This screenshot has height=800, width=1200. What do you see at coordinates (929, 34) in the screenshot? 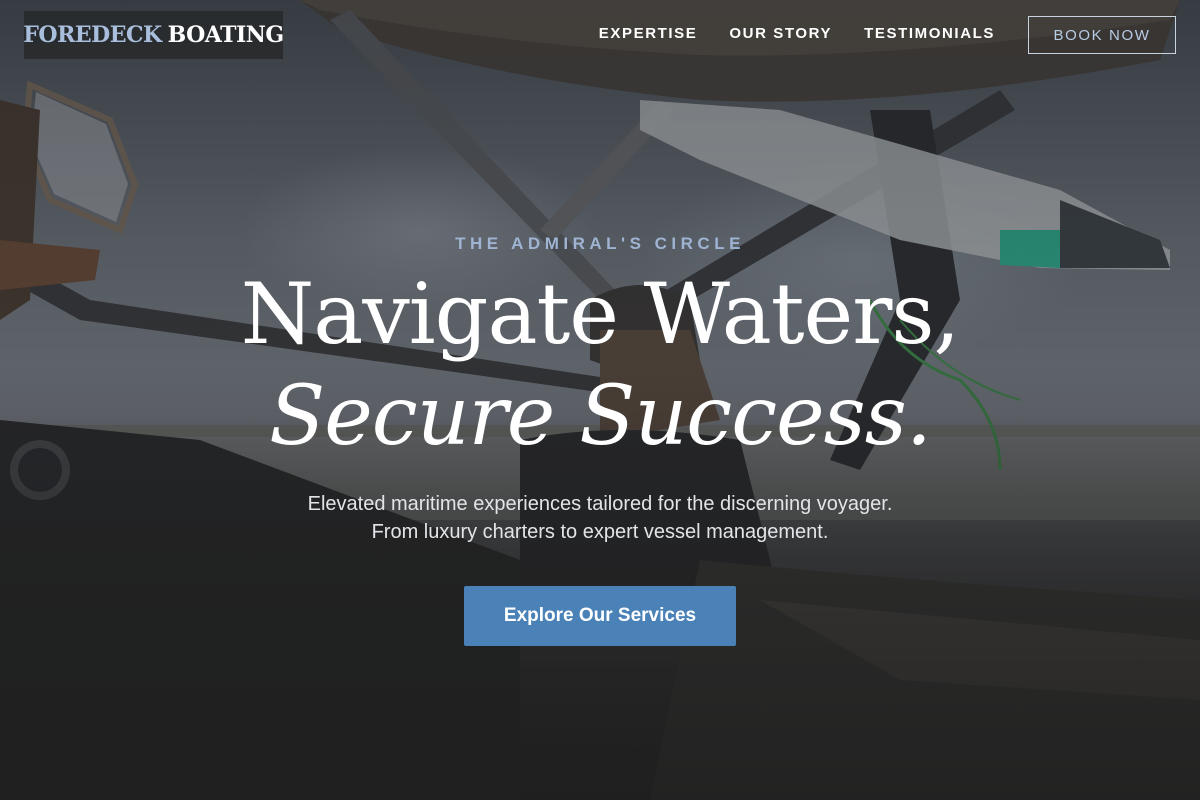
I see `nav-item-testimonials: TESTIMONIALS` at bounding box center [929, 34].